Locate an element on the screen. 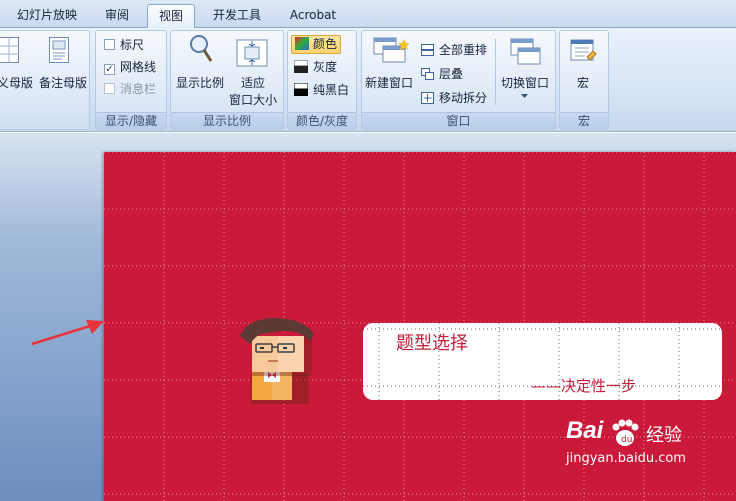 The image size is (736, 501). message-bar-checkbox: 消息栏 is located at coordinates (130, 88).